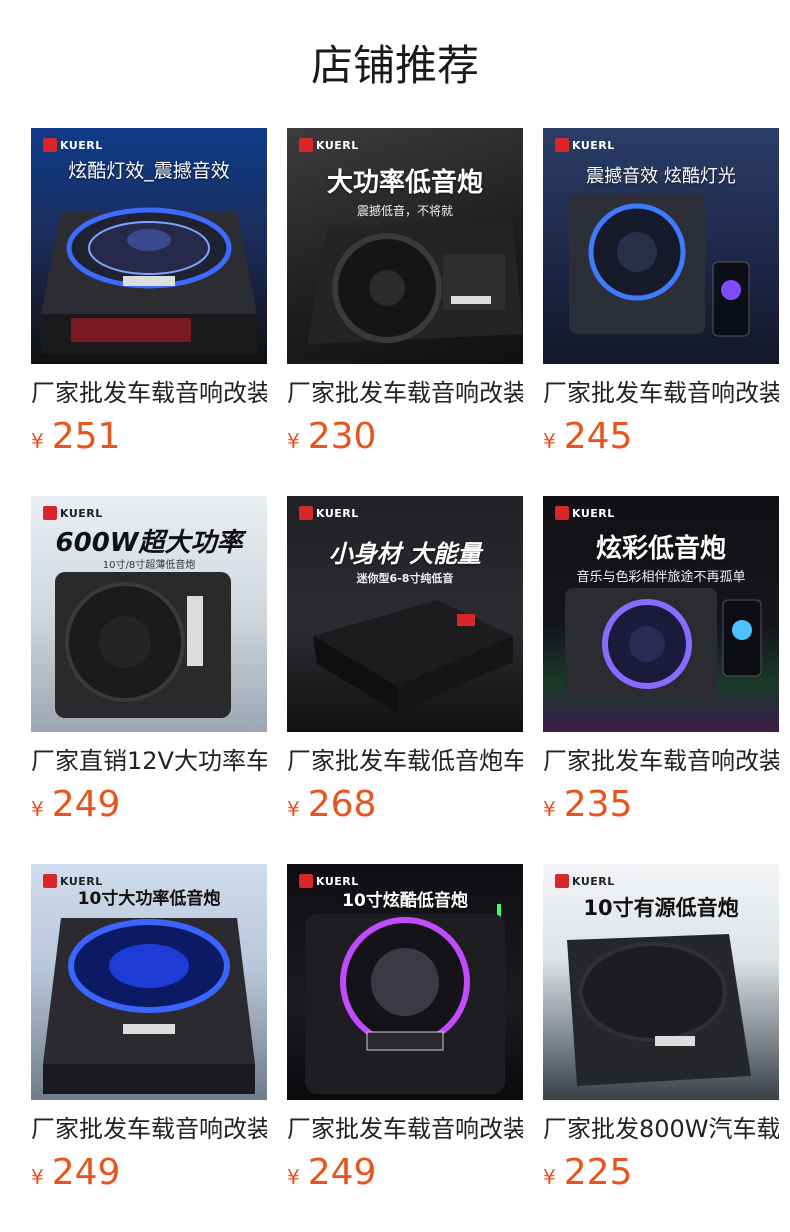 This screenshot has height=1232, width=790. Describe the element at coordinates (405, 761) in the screenshot. I see `product-title: 厂家批发车载低音炮车` at that location.